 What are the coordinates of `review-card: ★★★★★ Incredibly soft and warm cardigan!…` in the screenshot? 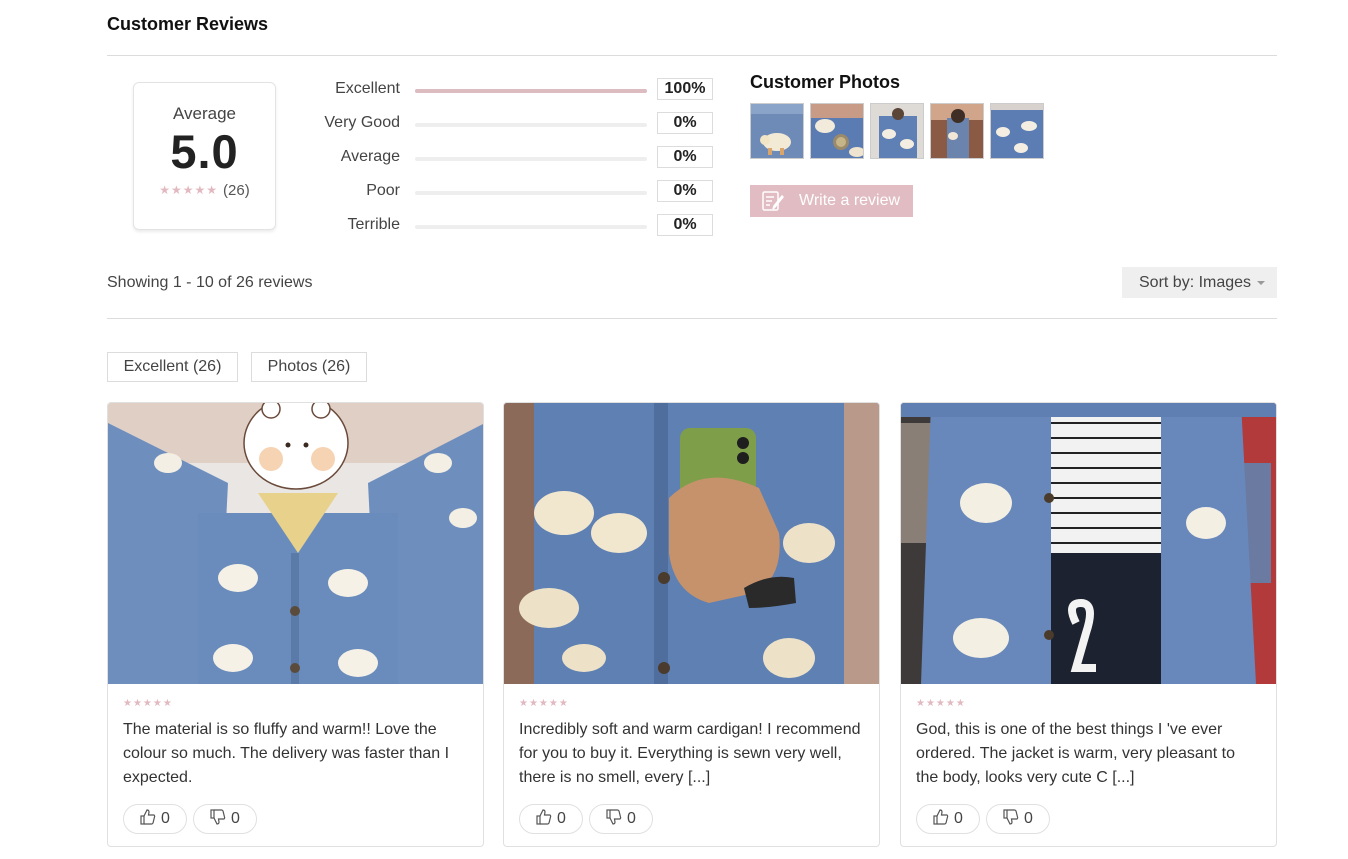 It's located at (691, 624).